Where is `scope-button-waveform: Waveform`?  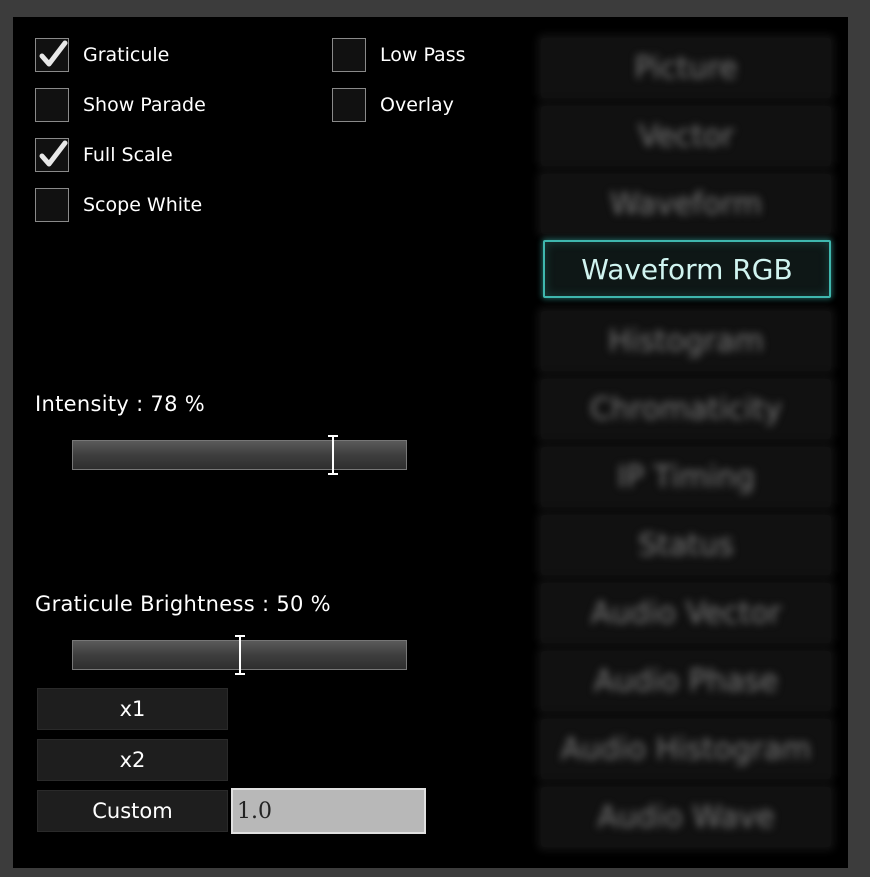 scope-button-waveform: Waveform is located at coordinates (686, 204).